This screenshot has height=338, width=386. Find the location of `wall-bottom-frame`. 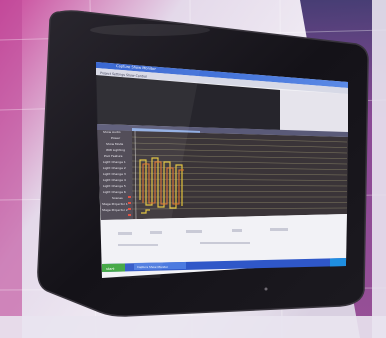

wall-bottom-frame is located at coordinates (193, 327).